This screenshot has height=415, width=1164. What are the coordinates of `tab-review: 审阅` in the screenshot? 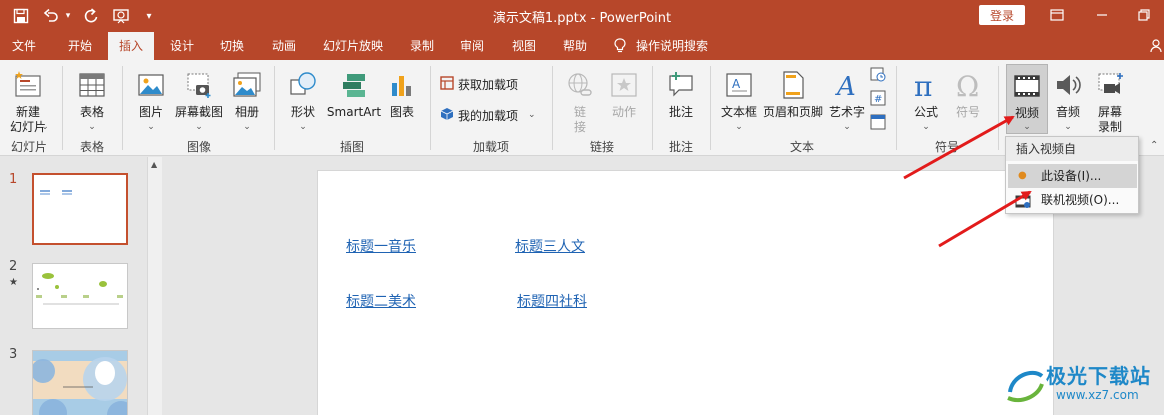 It's located at (472, 46).